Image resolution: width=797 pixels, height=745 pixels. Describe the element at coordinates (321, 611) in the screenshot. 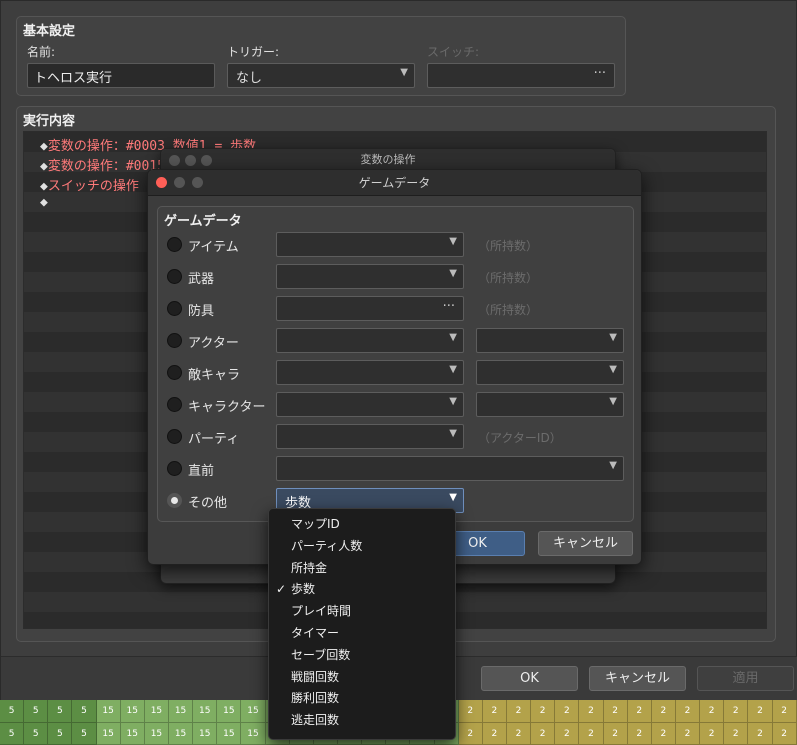

I see `dropdown-item-label: プレイ時間` at that location.